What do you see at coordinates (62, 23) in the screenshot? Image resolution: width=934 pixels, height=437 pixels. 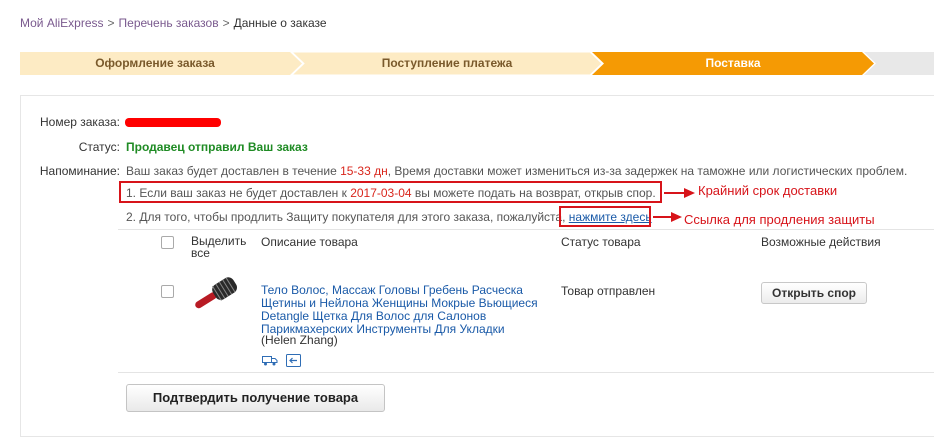 I see `breadcrumb-my-aliexpress: Мой AliExpress` at bounding box center [62, 23].